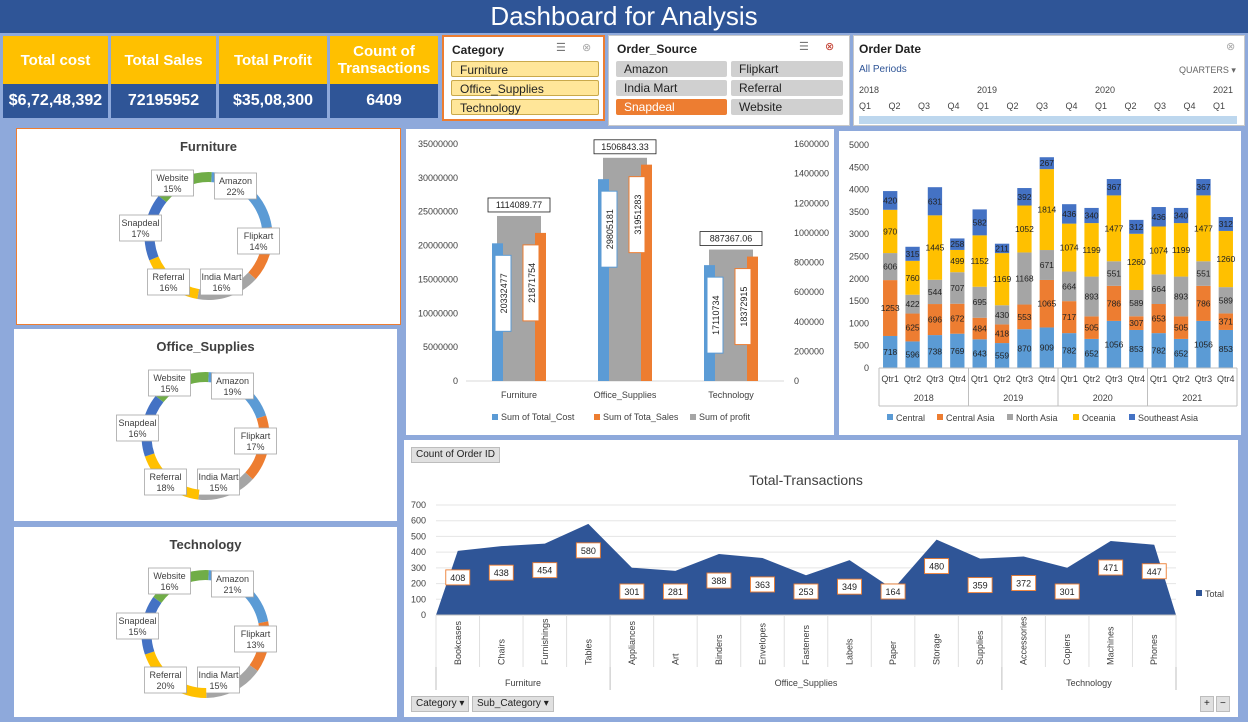  What do you see at coordinates (1114, 274) in the screenshot?
I see `segment-label: 551` at bounding box center [1114, 274].